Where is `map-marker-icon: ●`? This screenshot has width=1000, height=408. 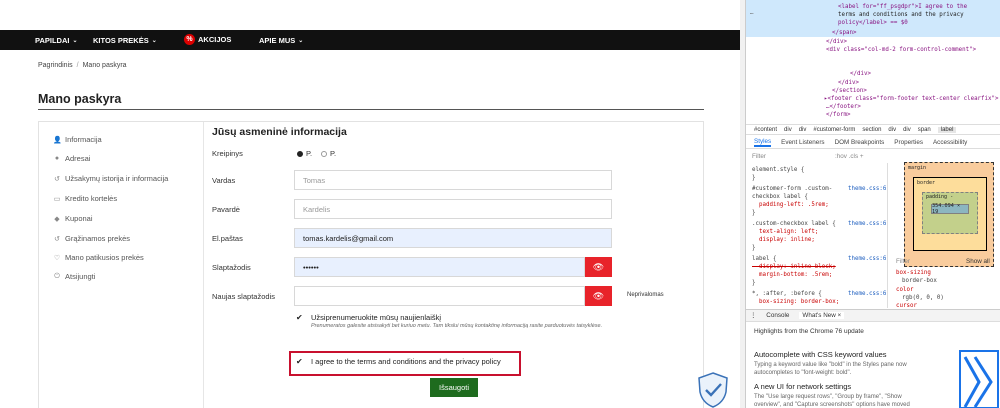 map-marker-icon: ● is located at coordinates (57, 158).